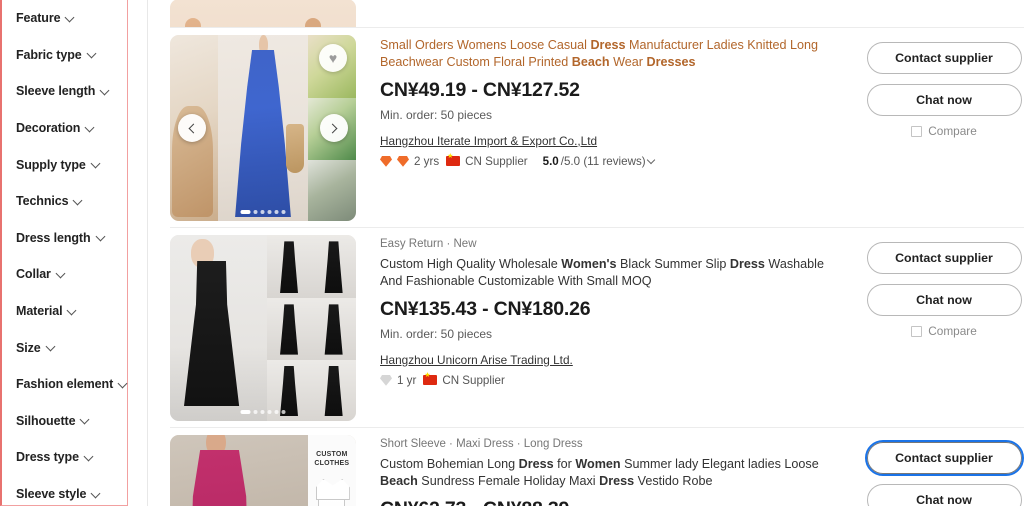 This screenshot has height=506, width=1024. I want to click on sidebar-item-label: Silhouette, so click(46, 420).